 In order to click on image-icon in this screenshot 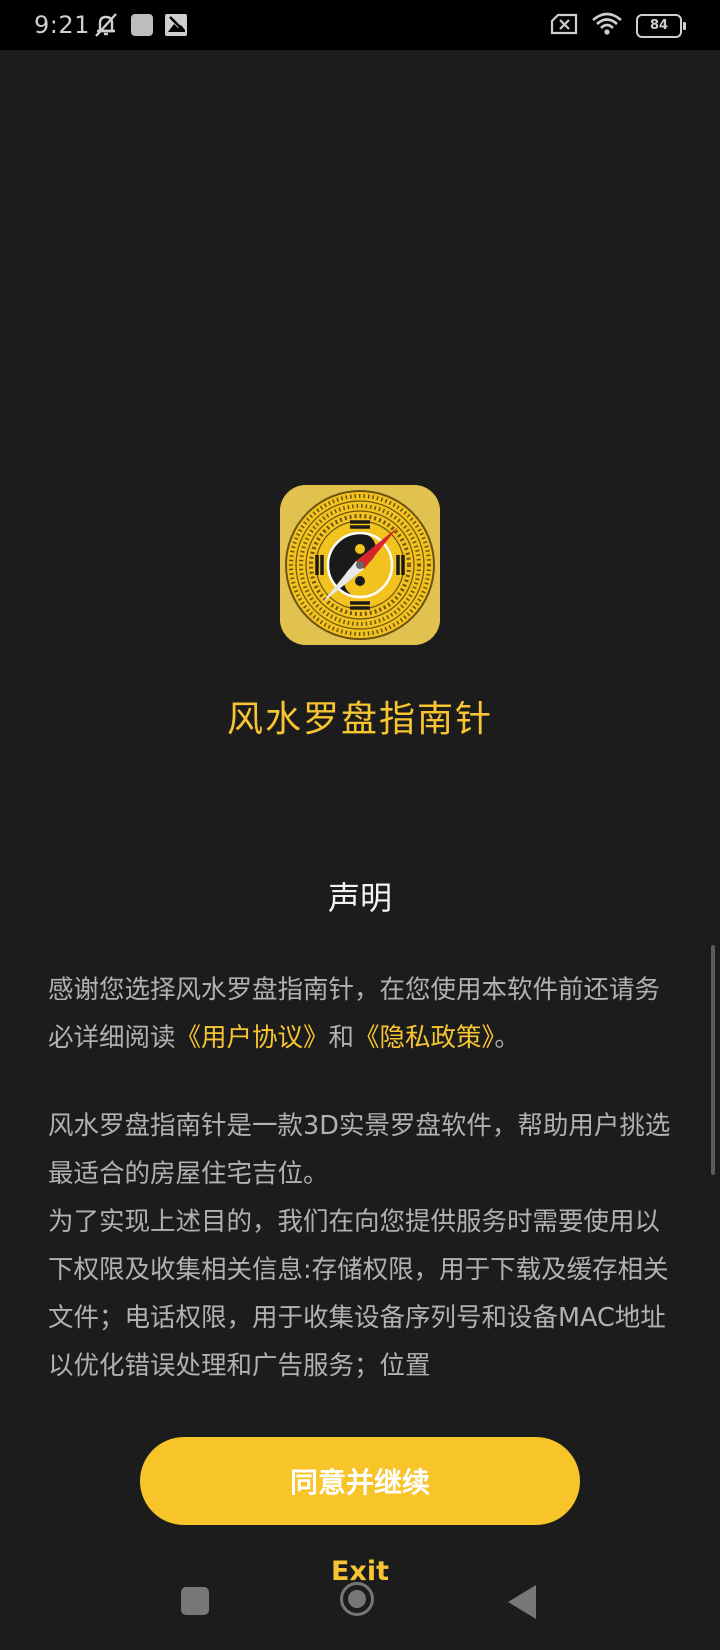, I will do `click(176, 27)`.